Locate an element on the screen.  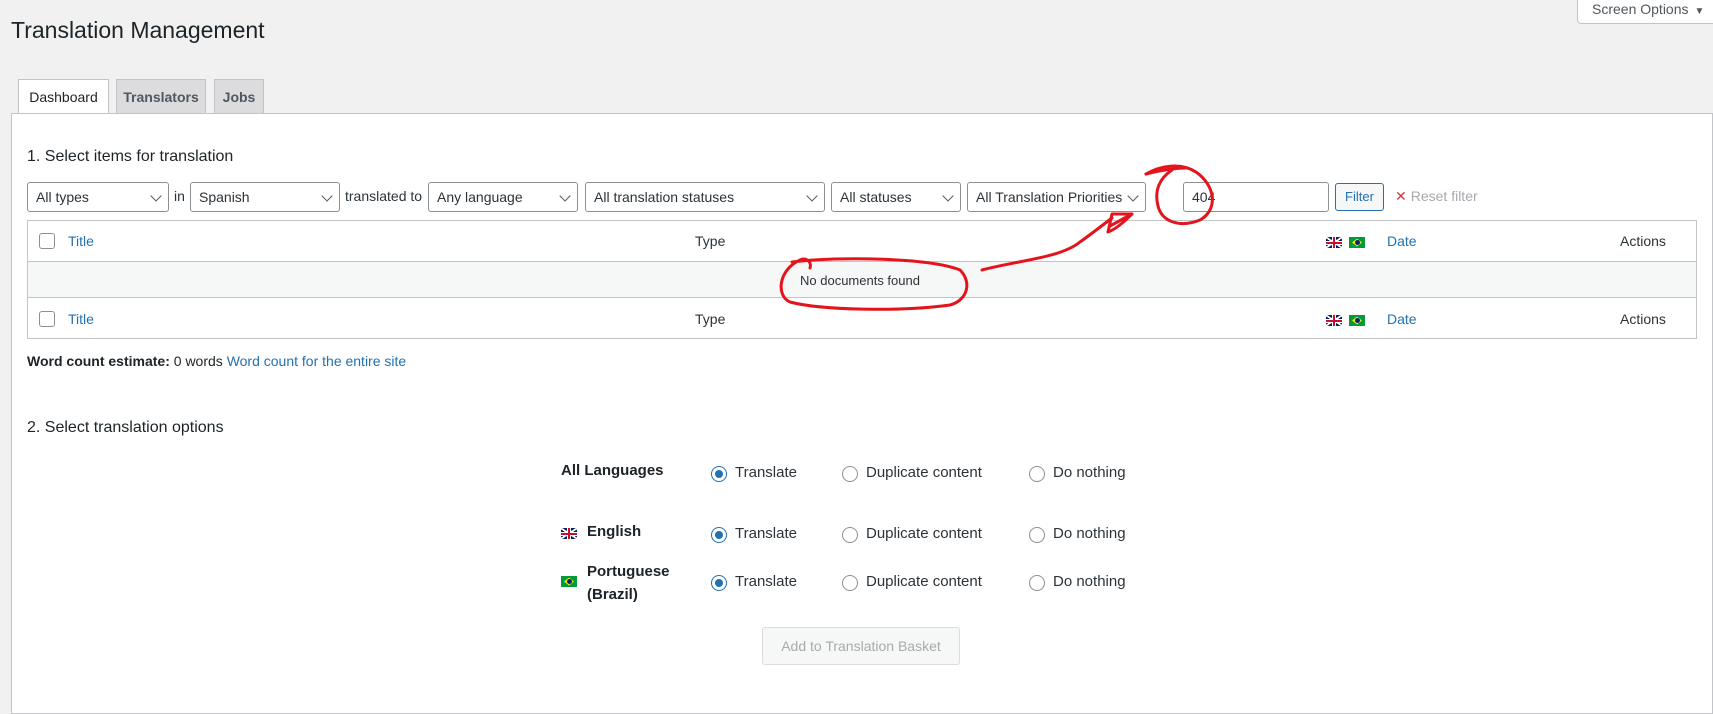
word-count-label: Word count estimate: is located at coordinates (98, 361).